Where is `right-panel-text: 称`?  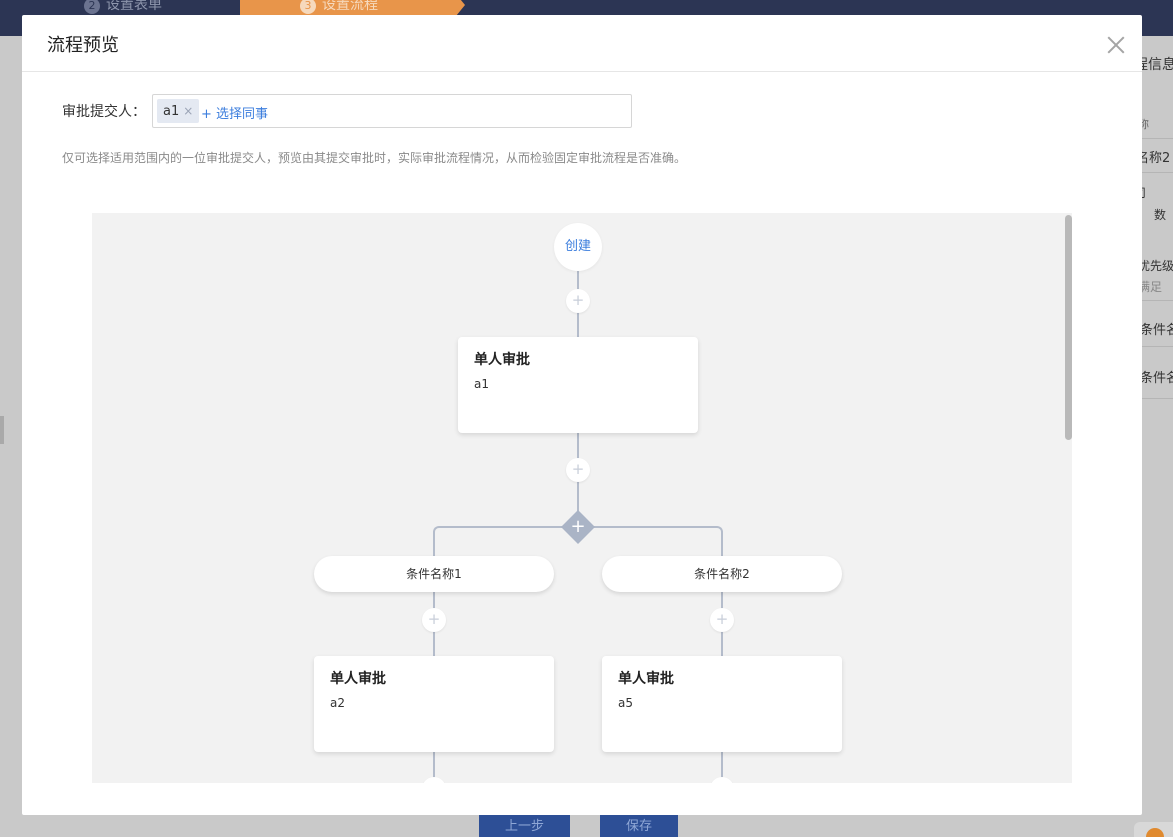
right-panel-text: 称 is located at coordinates (1145, 124).